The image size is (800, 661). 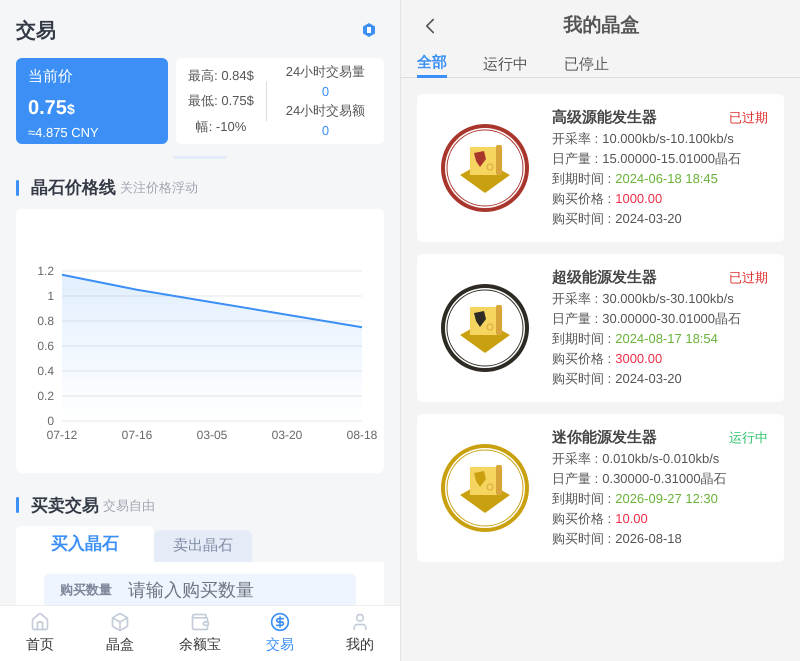 What do you see at coordinates (326, 72) in the screenshot?
I see `volume-label: 24小时交易量` at bounding box center [326, 72].